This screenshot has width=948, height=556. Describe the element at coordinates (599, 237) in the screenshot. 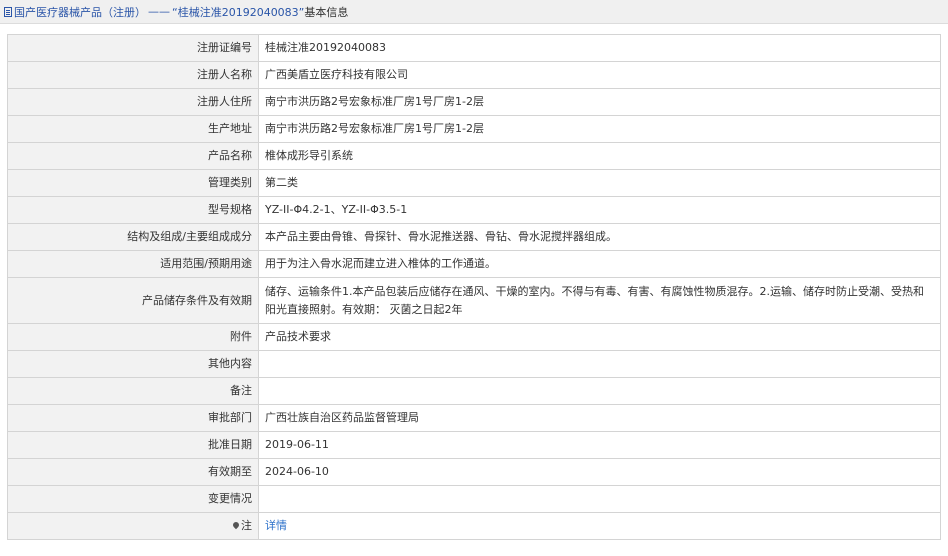

I see `row-value: 本产品主要由骨锥、骨探针、骨水泥推送器、骨钻、骨水泥搅拌器组成。` at that location.